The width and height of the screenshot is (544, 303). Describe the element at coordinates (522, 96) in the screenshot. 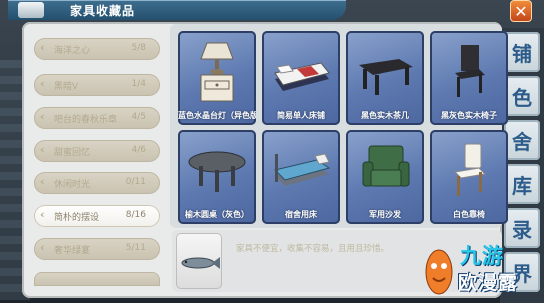

I see `right-tab-1: 色` at that location.